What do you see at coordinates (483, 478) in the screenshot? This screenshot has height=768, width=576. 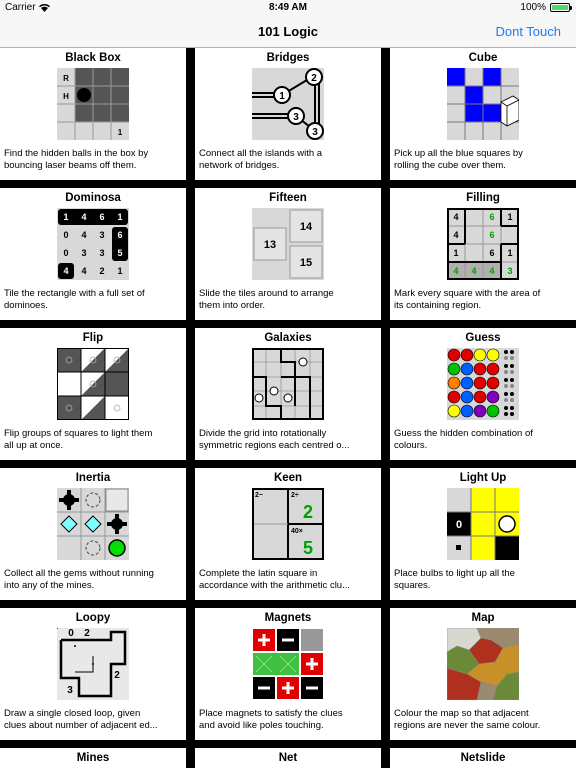 I see `puzzle-title: Light Up` at bounding box center [483, 478].